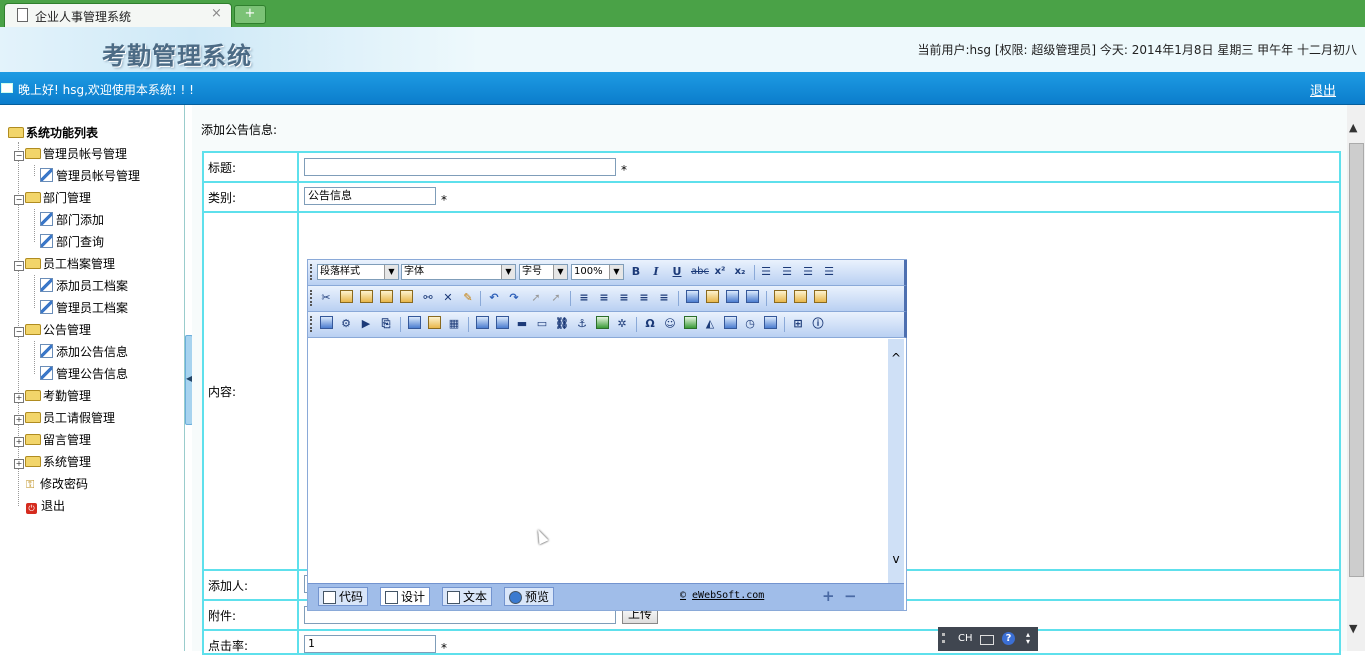 Image resolution: width=1365 pixels, height=655 pixels. I want to click on sidebar-item-change-password: ⚿ 修改密码, so click(57, 483).